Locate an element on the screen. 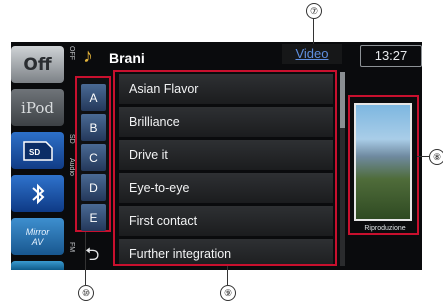 The width and height of the screenshot is (443, 303). list-item: Brilliance is located at coordinates (226, 122).